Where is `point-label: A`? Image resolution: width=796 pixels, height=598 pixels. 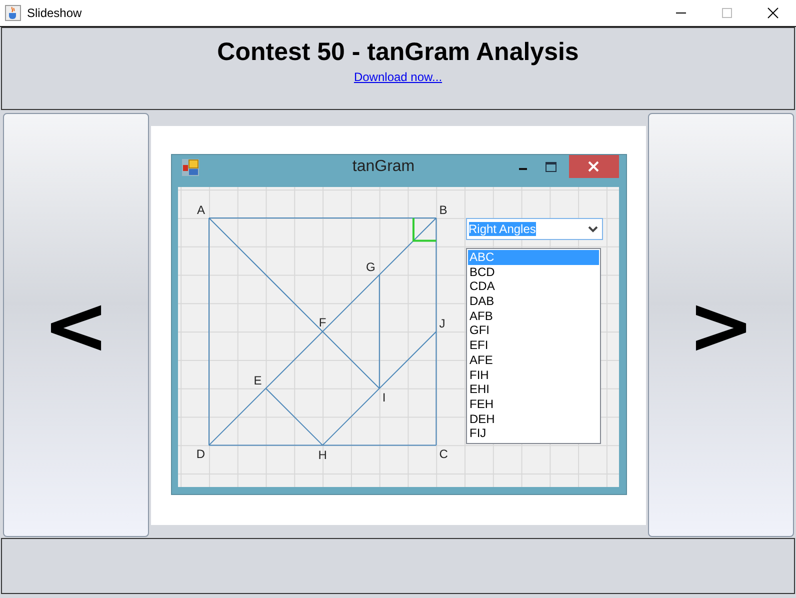
point-label: A is located at coordinates (200, 210).